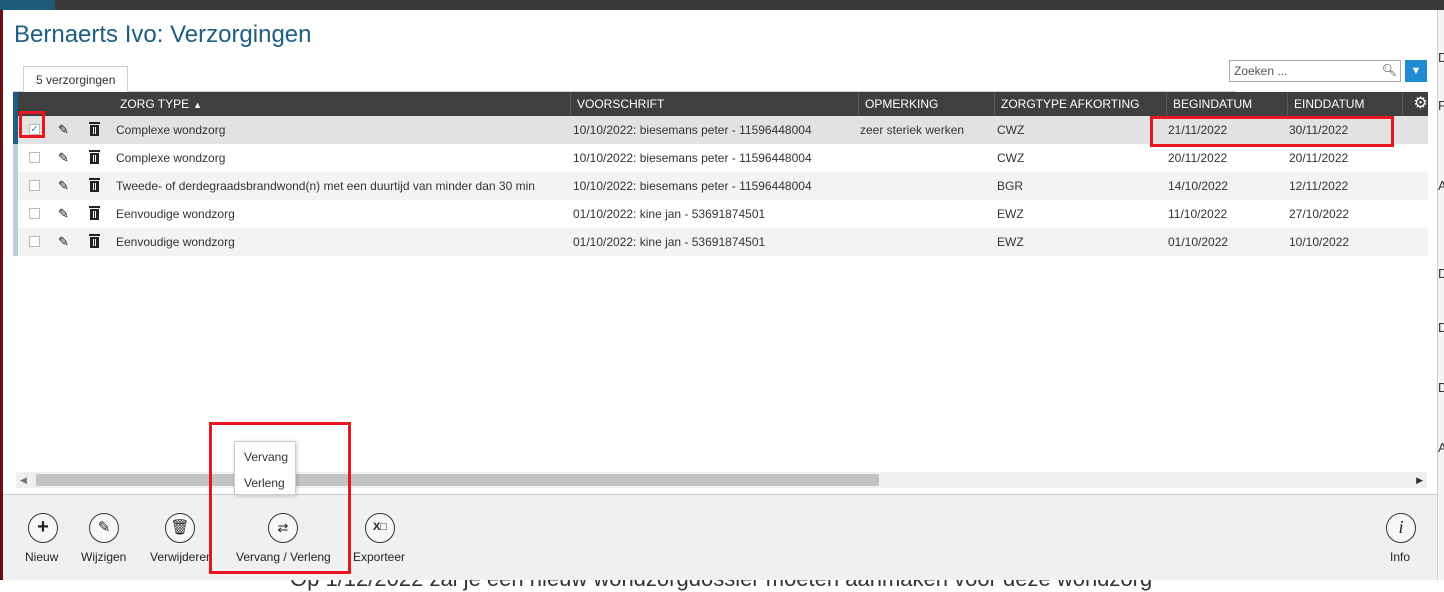  Describe the element at coordinates (457, 480) in the screenshot. I see `scrollbar-thumb` at that location.